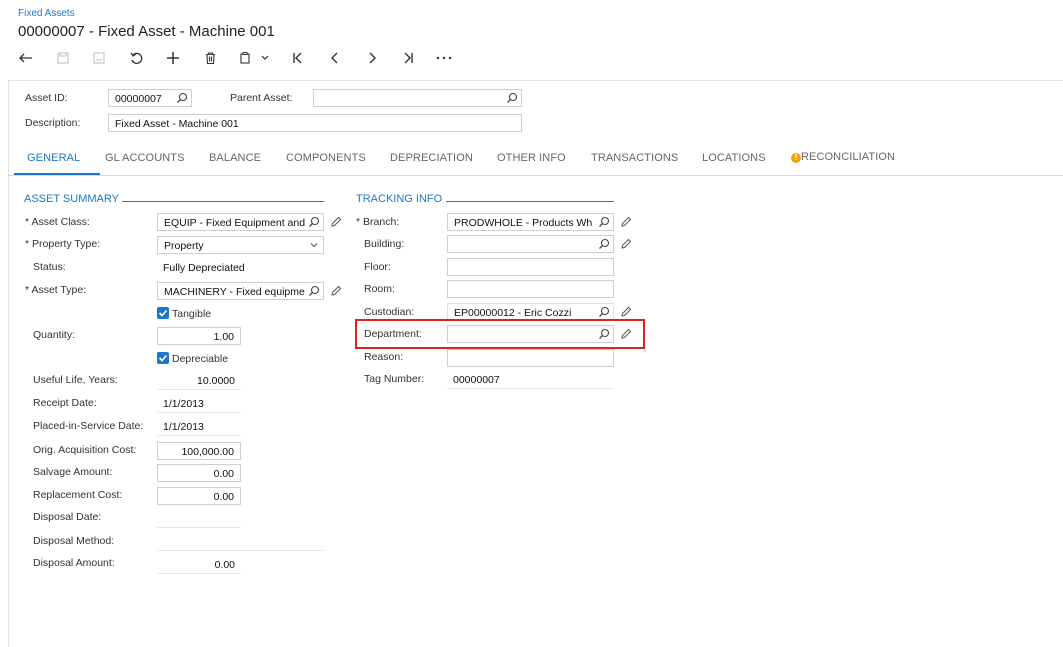 Image resolution: width=1063 pixels, height=647 pixels. I want to click on tab-general: GENERAL, so click(53, 158).